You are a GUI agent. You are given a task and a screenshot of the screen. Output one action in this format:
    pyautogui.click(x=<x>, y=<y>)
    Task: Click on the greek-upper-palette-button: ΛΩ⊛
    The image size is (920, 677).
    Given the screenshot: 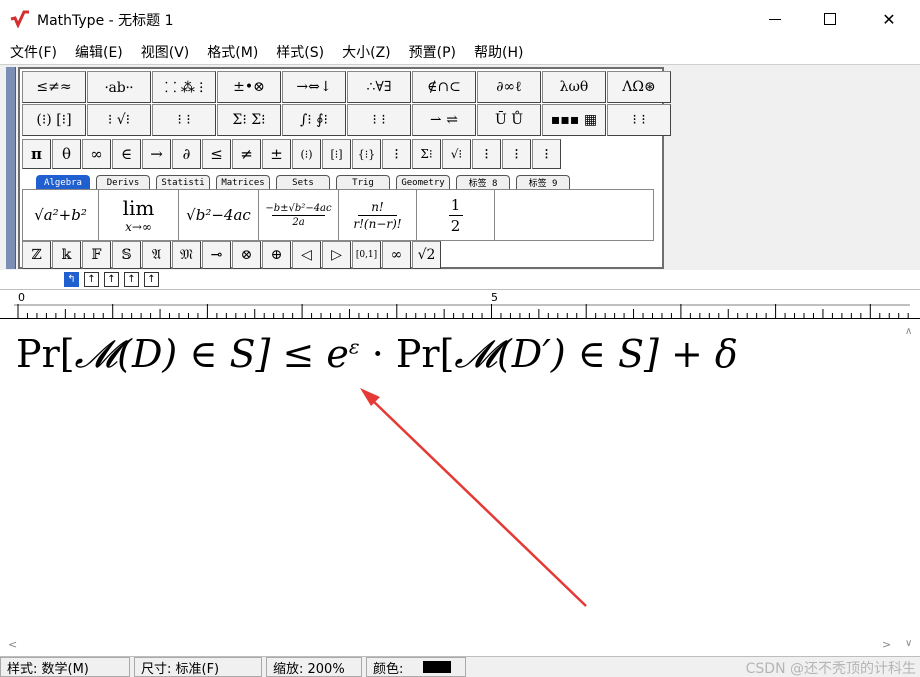 What is the action you would take?
    pyautogui.click(x=639, y=87)
    